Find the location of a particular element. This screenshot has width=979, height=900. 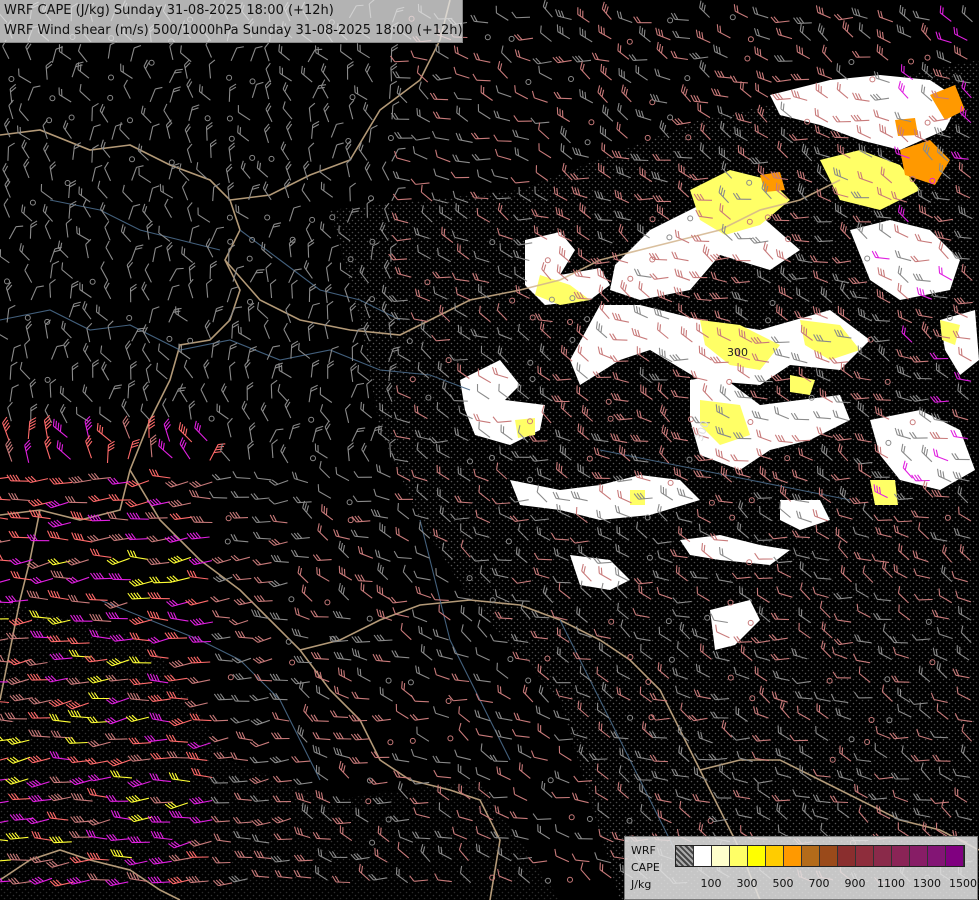

legend-caption-model: WRF is located at coordinates (643, 850).